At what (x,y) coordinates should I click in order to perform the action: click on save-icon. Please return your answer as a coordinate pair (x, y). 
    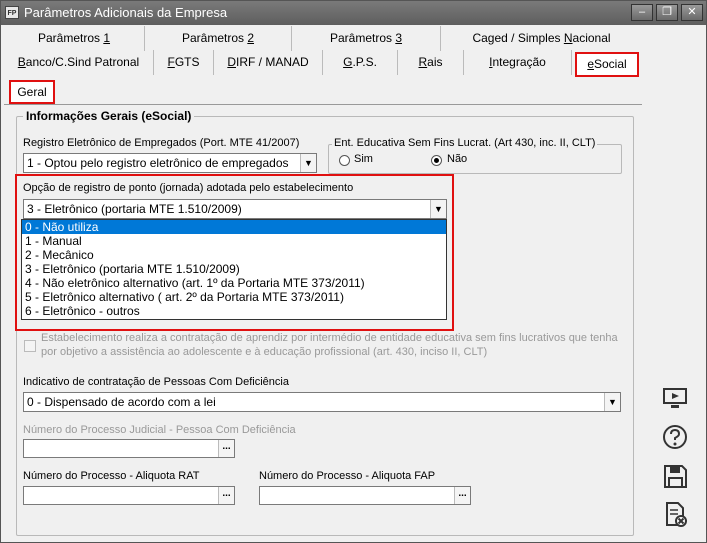
    Looking at the image, I should click on (675, 477).